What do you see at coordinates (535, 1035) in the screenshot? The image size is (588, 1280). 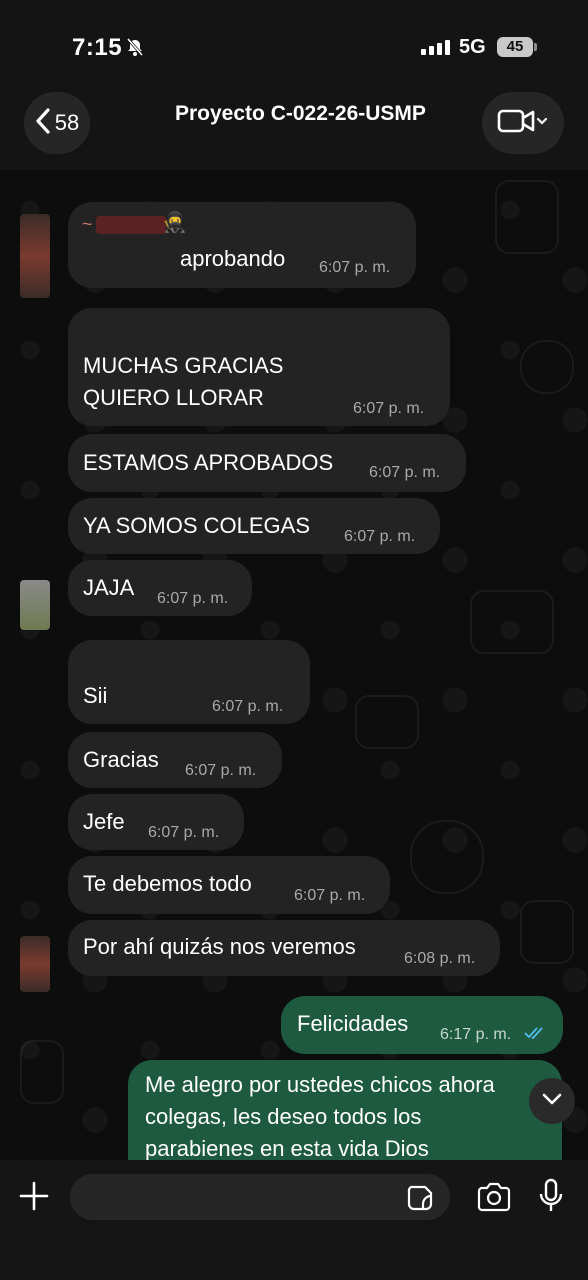 I see `double-check-icon` at bounding box center [535, 1035].